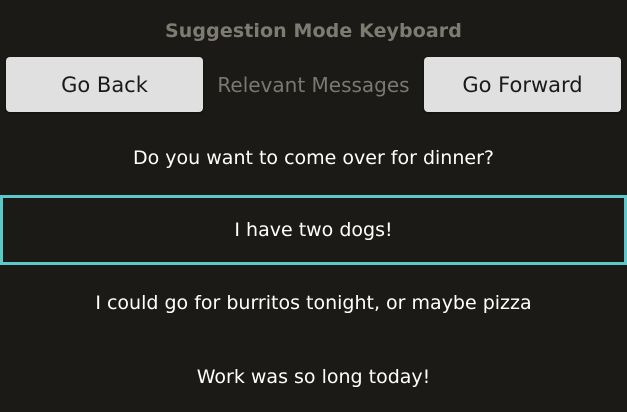 This screenshot has width=627, height=412. I want to click on page-title: Suggestion Mode Keyboard, so click(313, 31).